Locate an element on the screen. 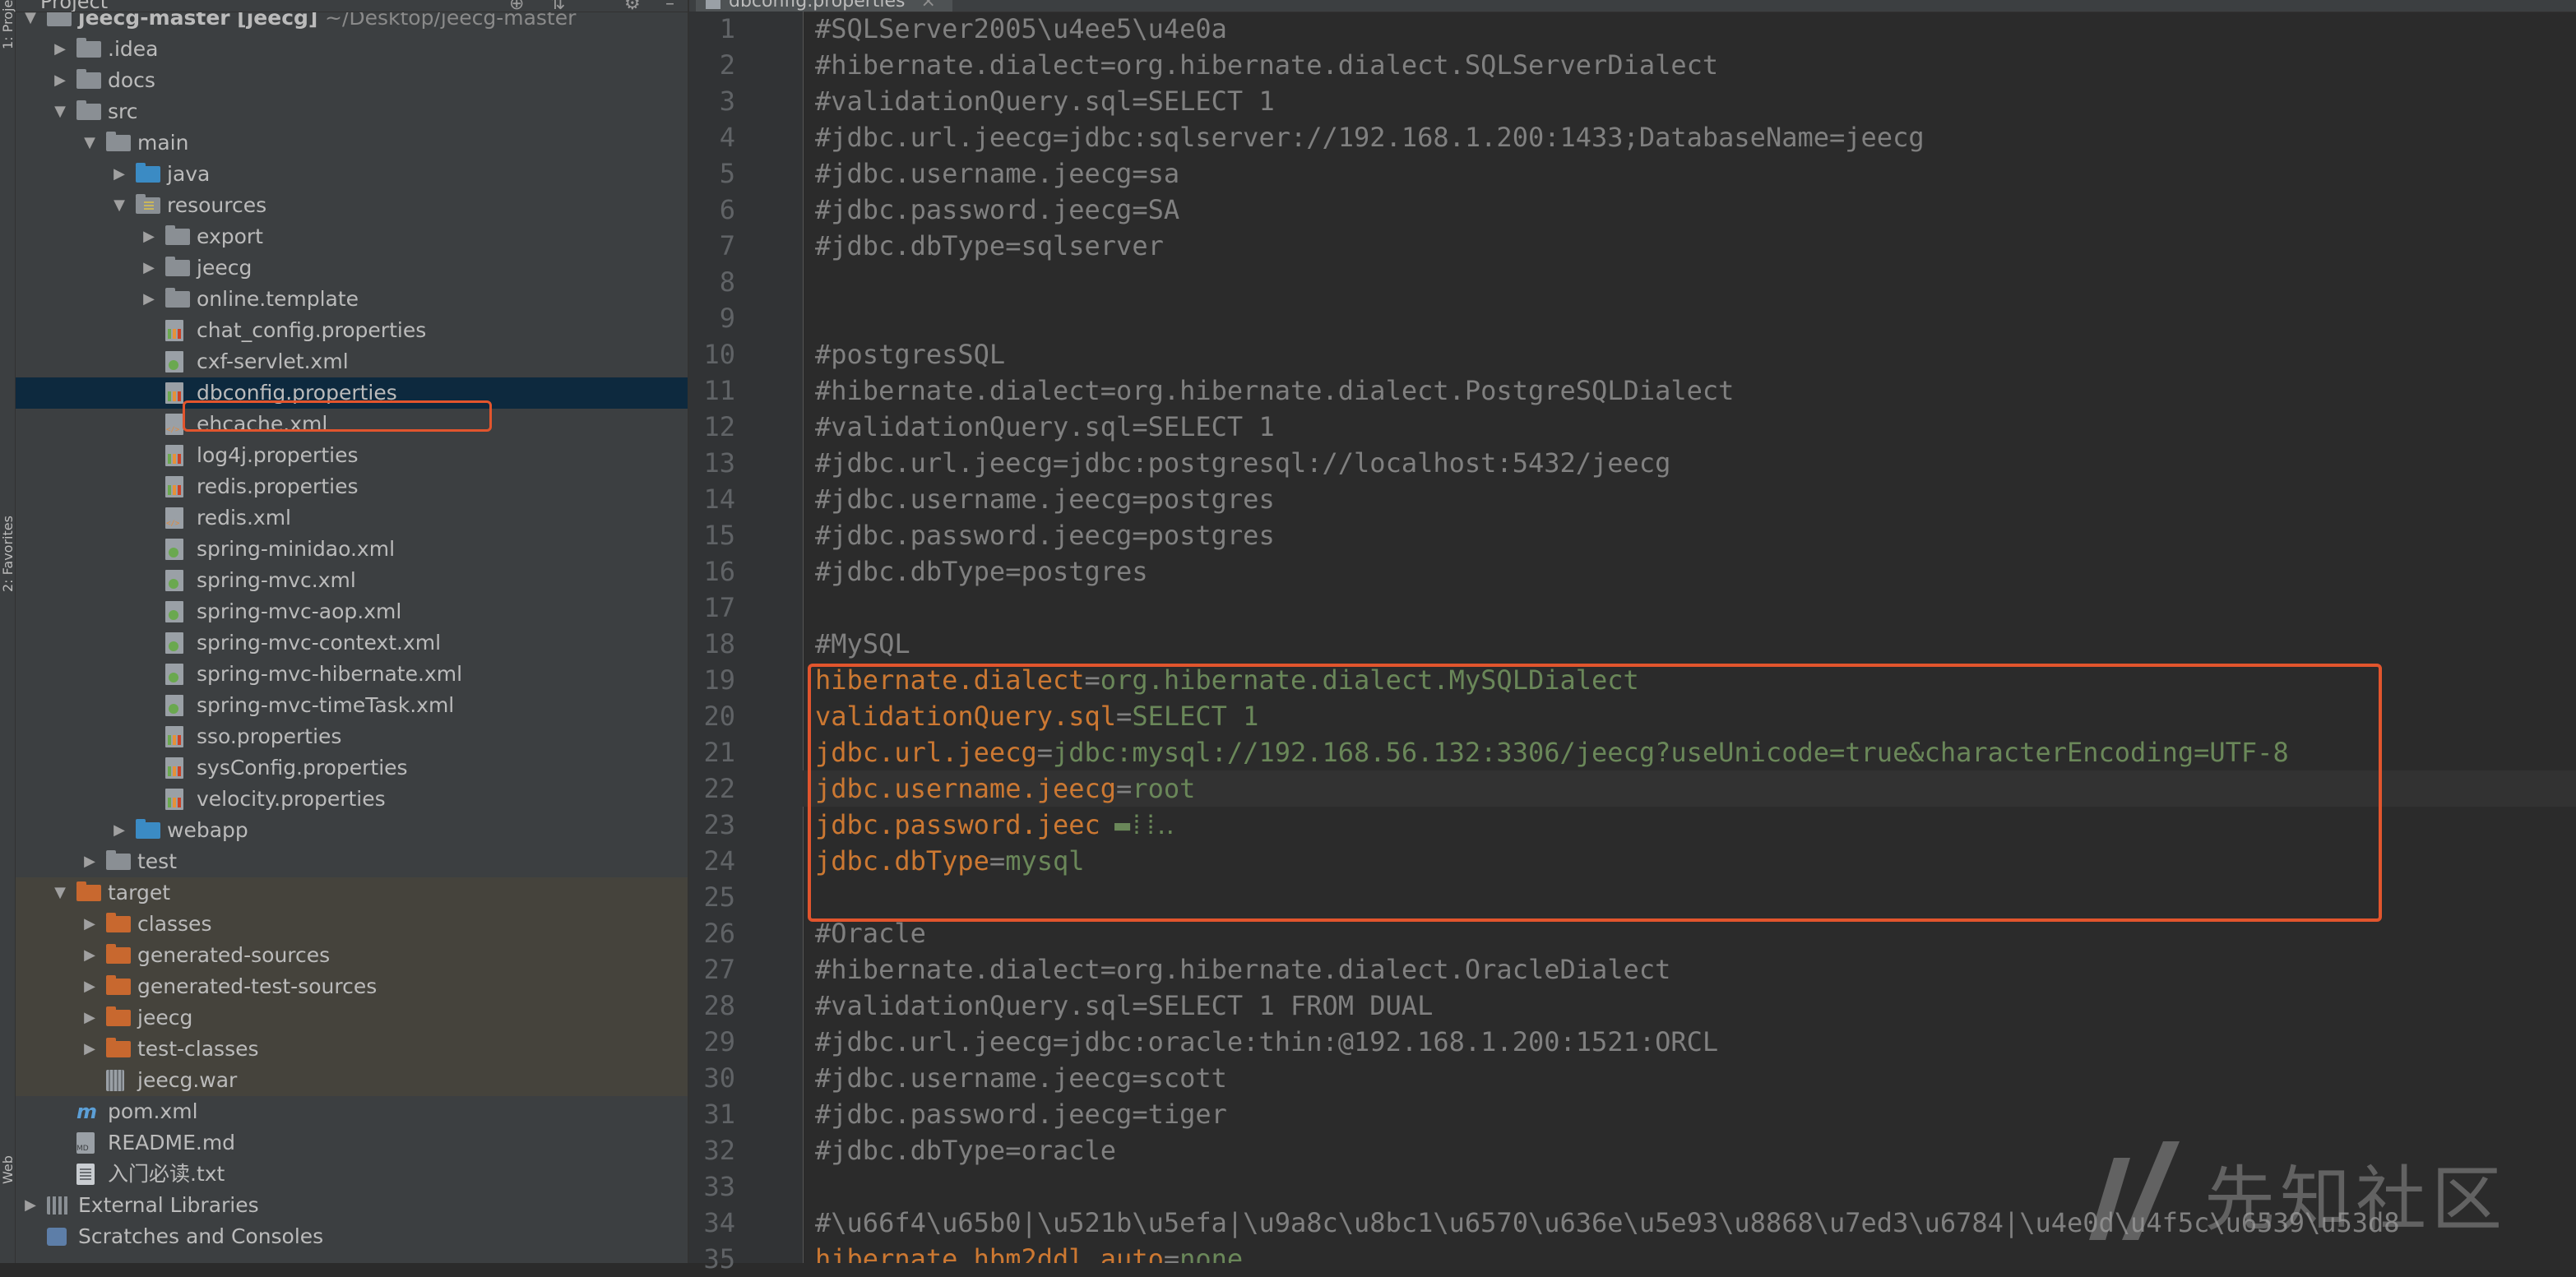 This screenshot has width=2576, height=1277. tree-item: ▼ resources is located at coordinates (352, 205).